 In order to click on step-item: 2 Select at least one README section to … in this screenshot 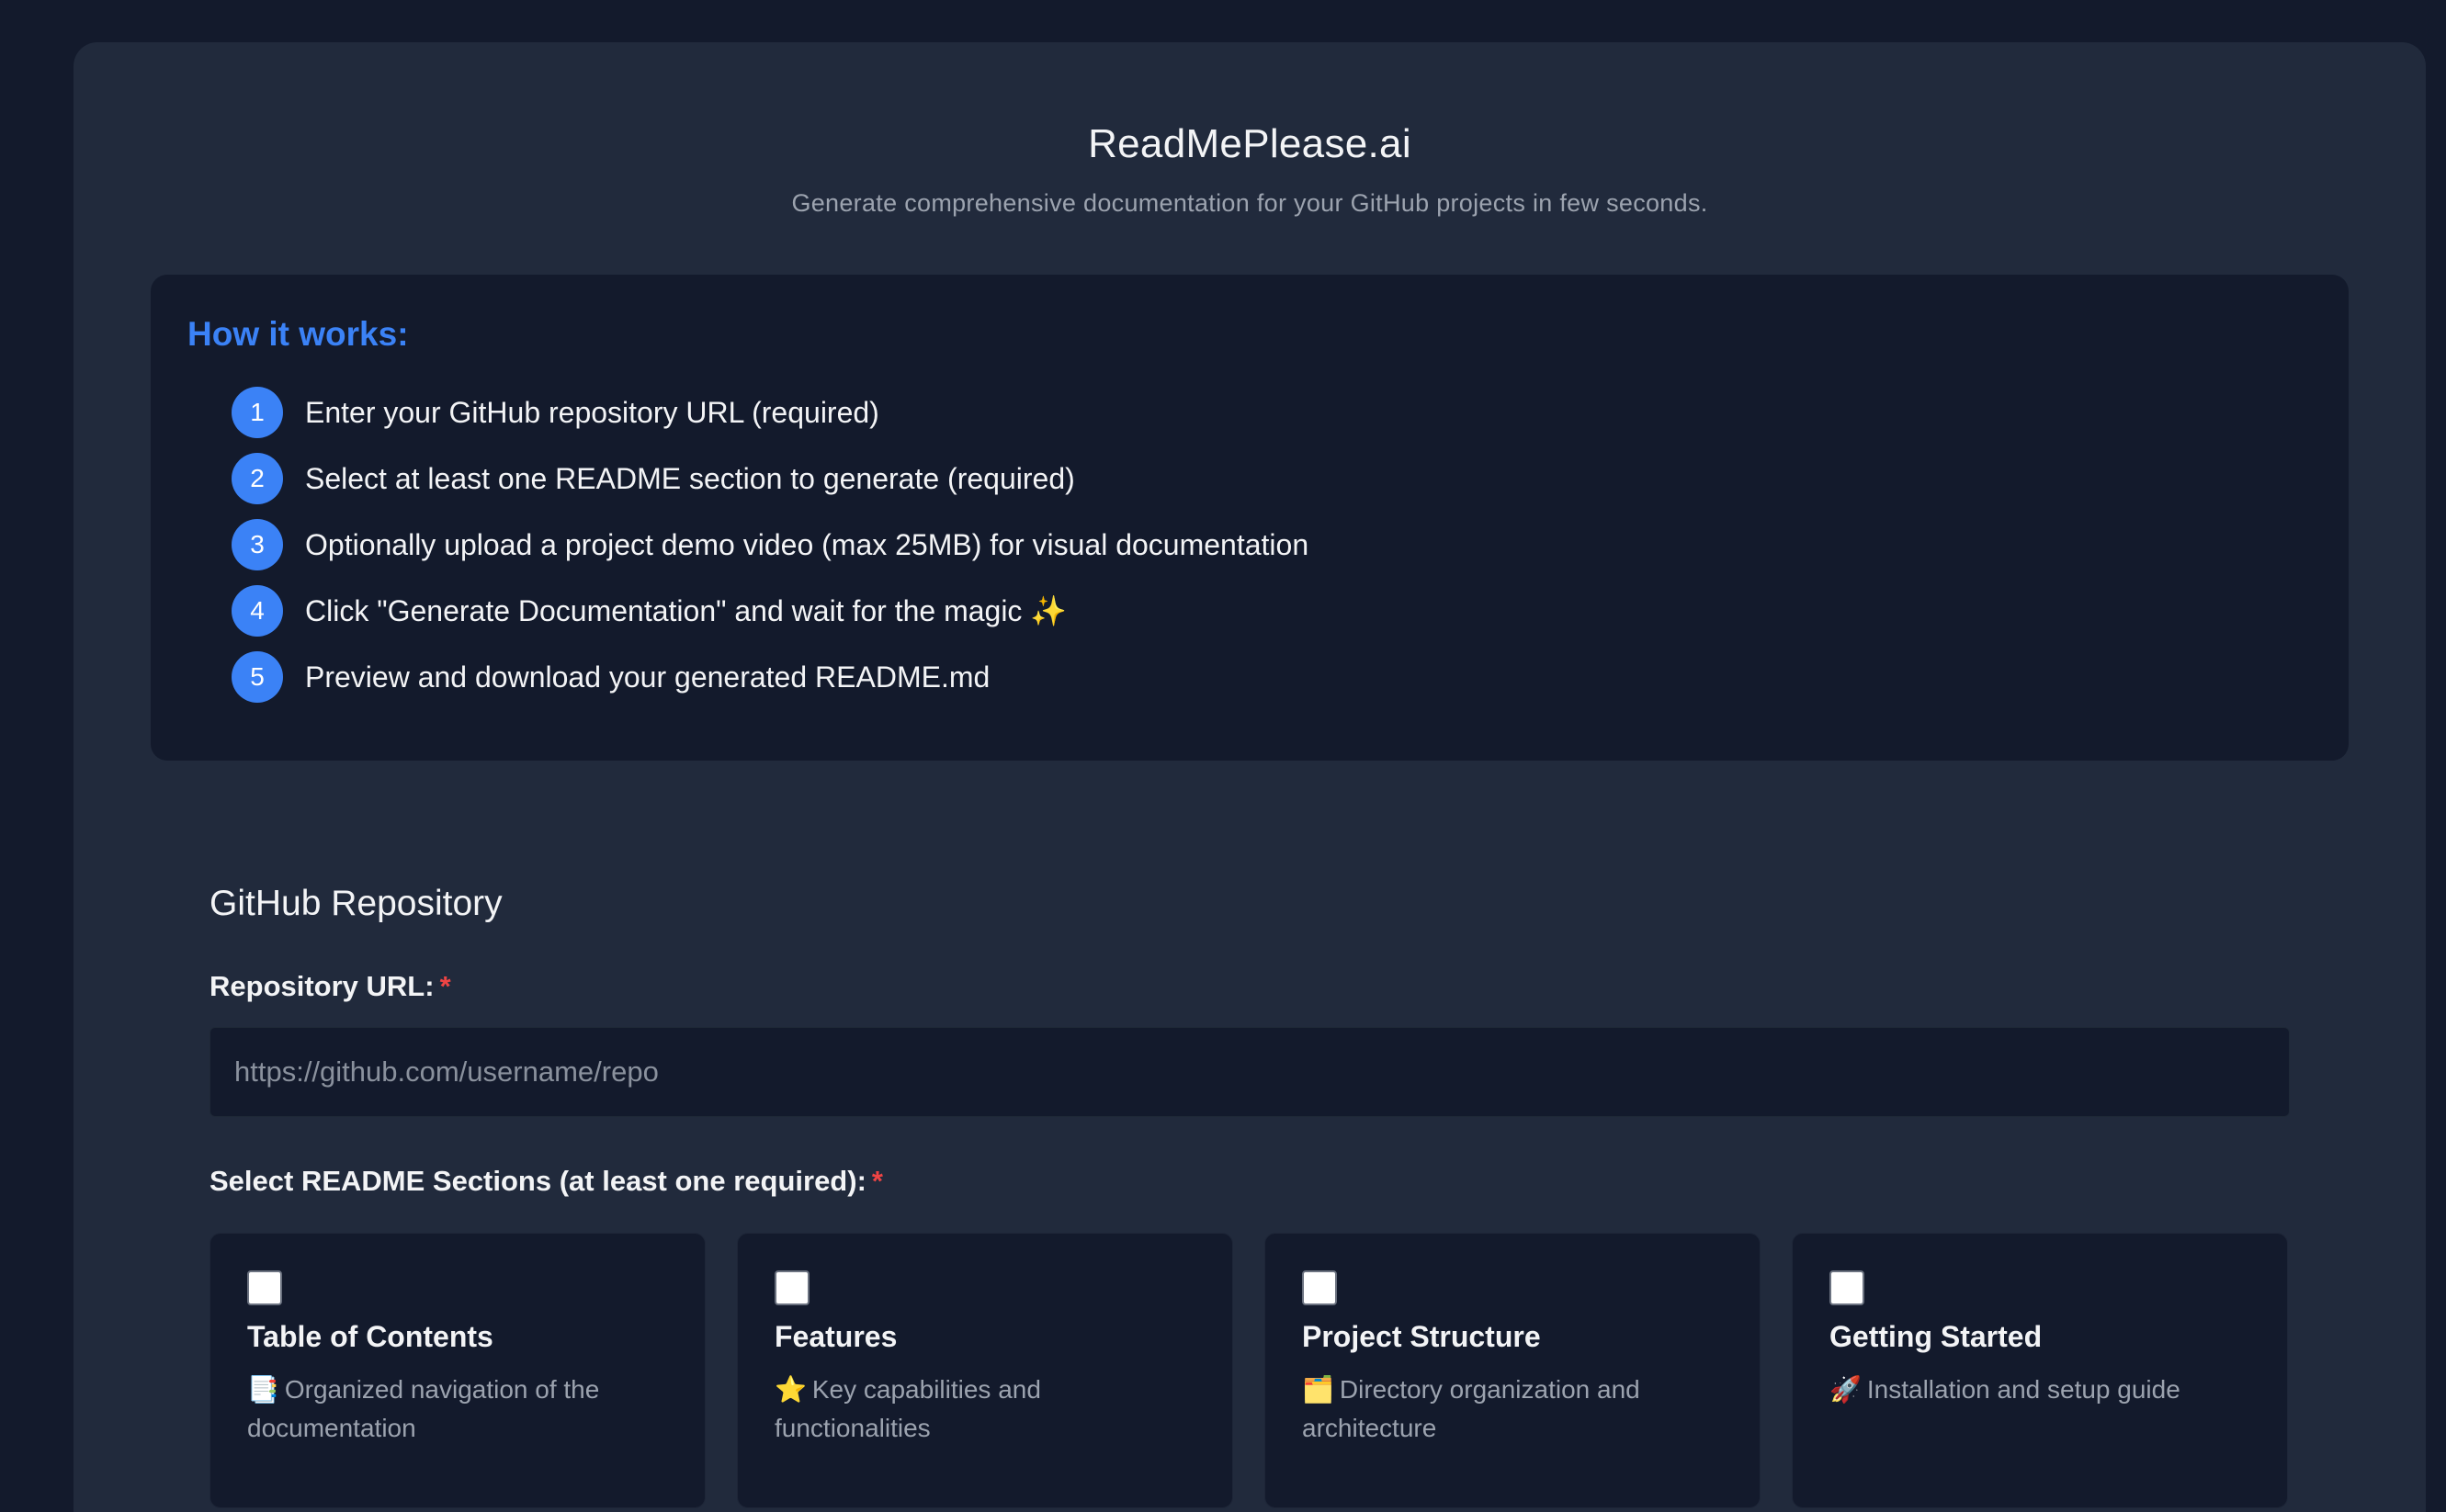, I will do `click(1272, 479)`.